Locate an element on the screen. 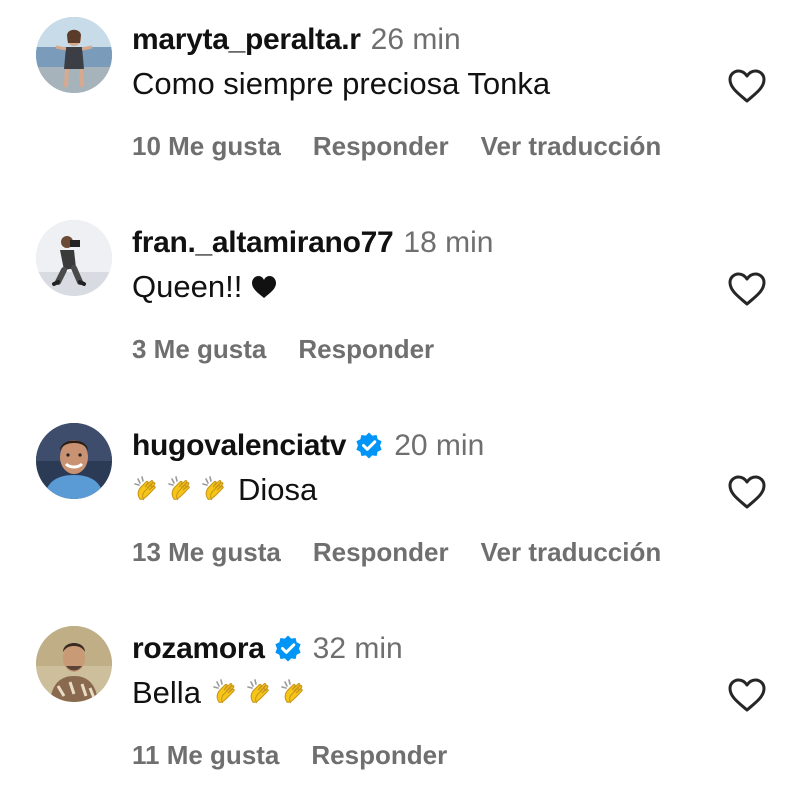  username: hugovalenciatv is located at coordinates (239, 446).